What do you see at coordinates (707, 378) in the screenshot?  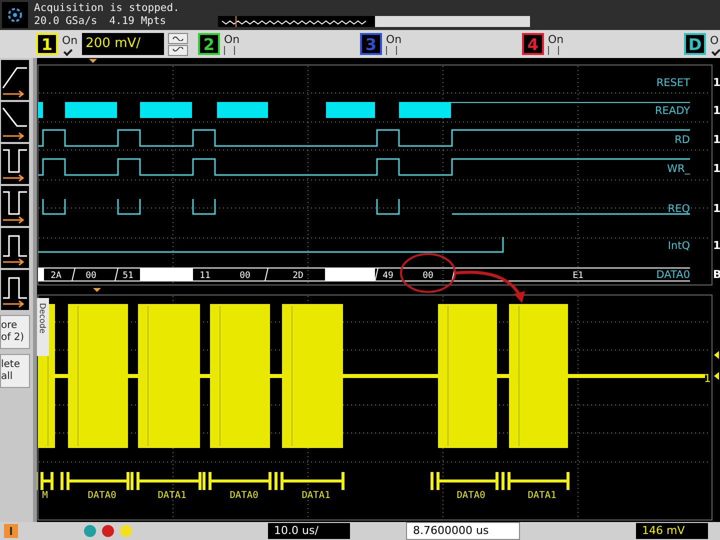 I see `ground-marker: 1` at bounding box center [707, 378].